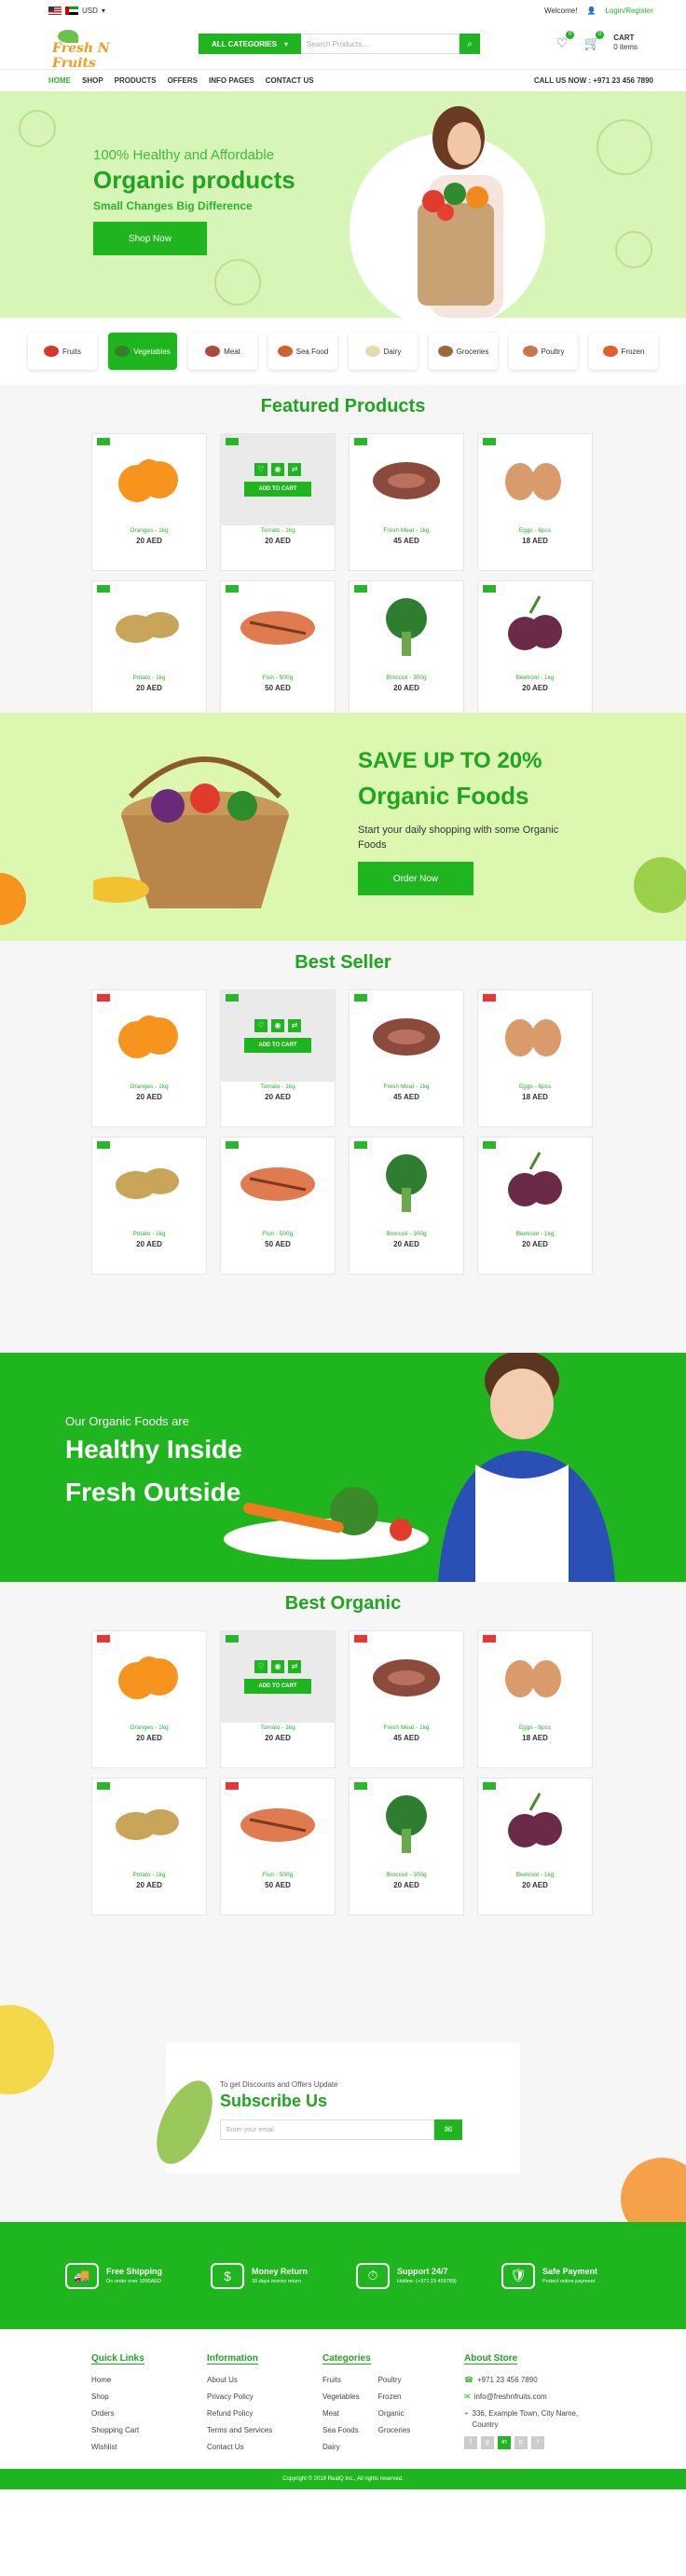 This screenshot has height=2576, width=686. What do you see at coordinates (594, 41) in the screenshot?
I see `cart-button: 🛒 0` at bounding box center [594, 41].